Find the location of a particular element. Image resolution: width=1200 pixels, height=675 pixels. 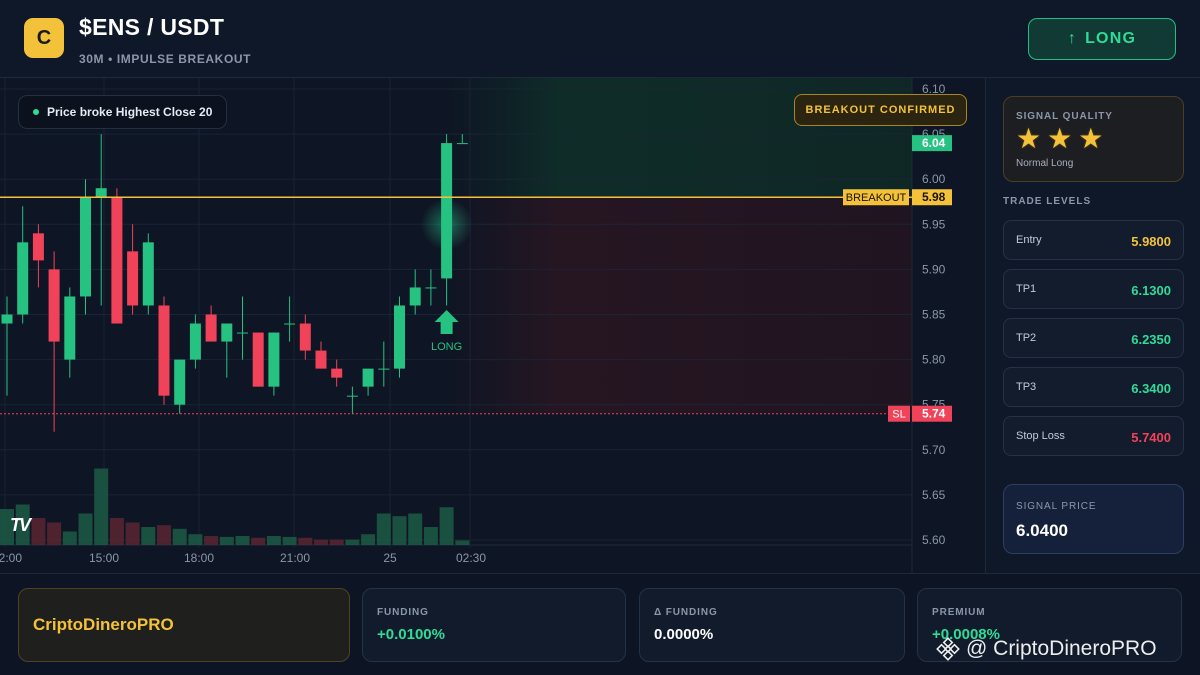

brand-card: CriptoDineroPRO is located at coordinates (184, 625).